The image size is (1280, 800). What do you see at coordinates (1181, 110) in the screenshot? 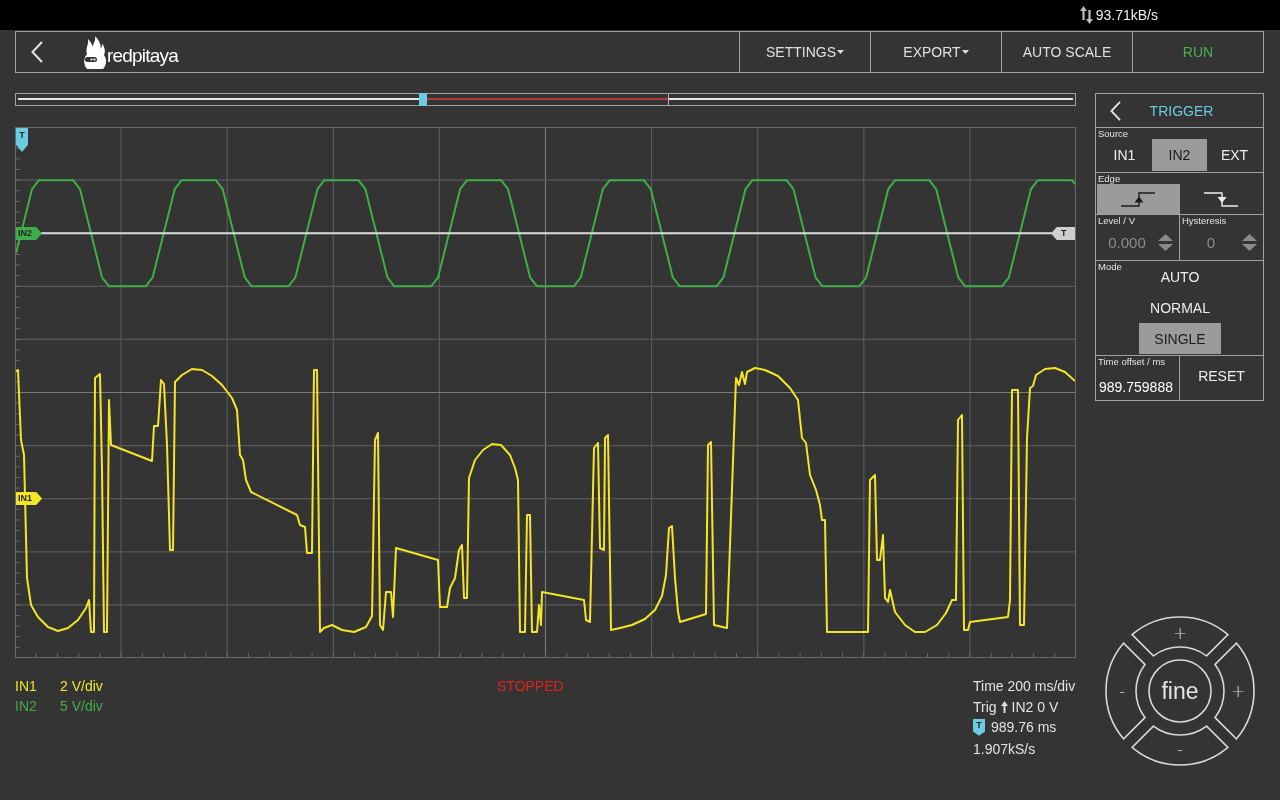
I see `panel-title: TRIGGER` at bounding box center [1181, 110].